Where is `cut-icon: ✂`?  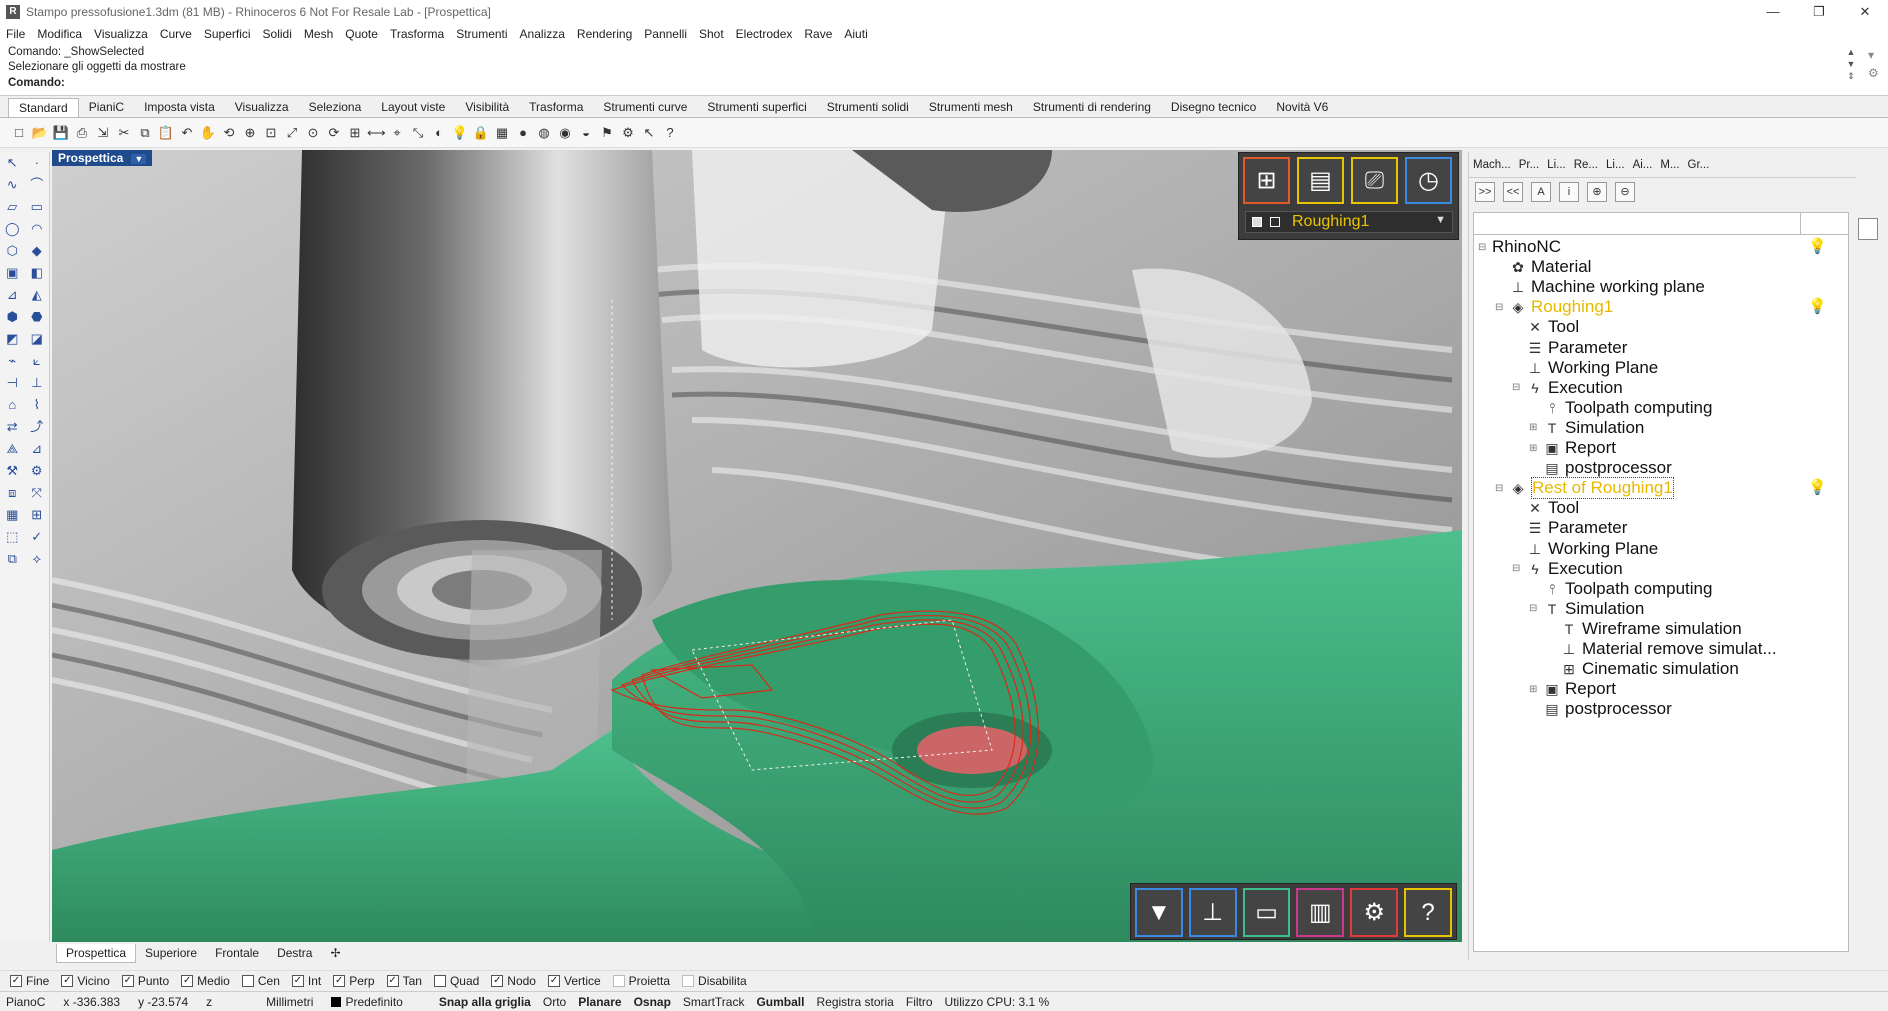
cut-icon: ✂ is located at coordinates (124, 133).